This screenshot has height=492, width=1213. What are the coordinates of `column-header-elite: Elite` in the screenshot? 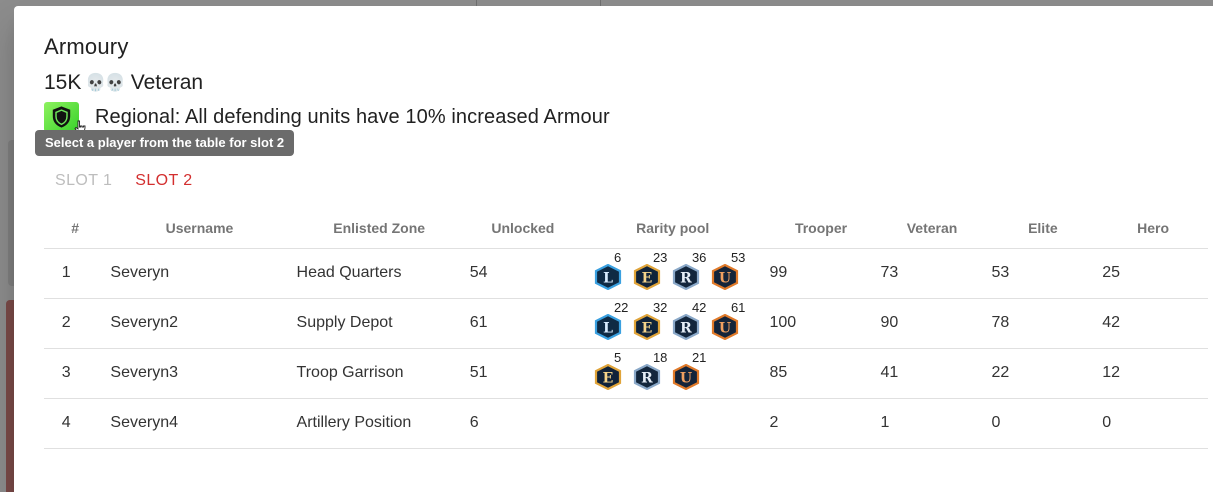 It's located at (1043, 229).